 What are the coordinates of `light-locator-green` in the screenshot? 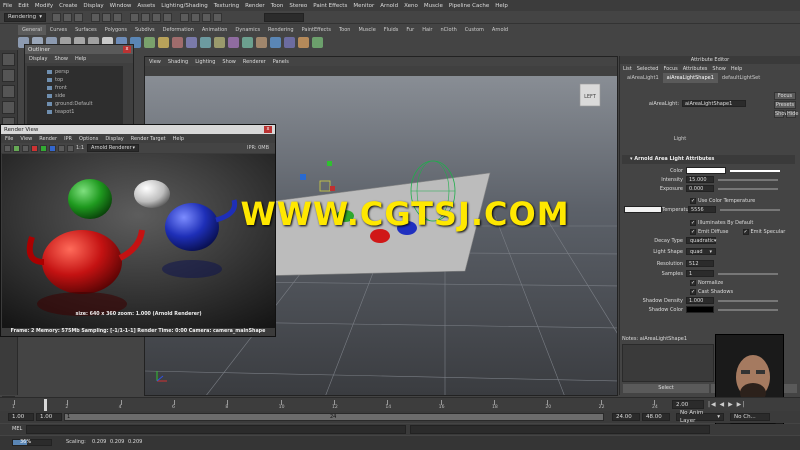 It's located at (329, 163).